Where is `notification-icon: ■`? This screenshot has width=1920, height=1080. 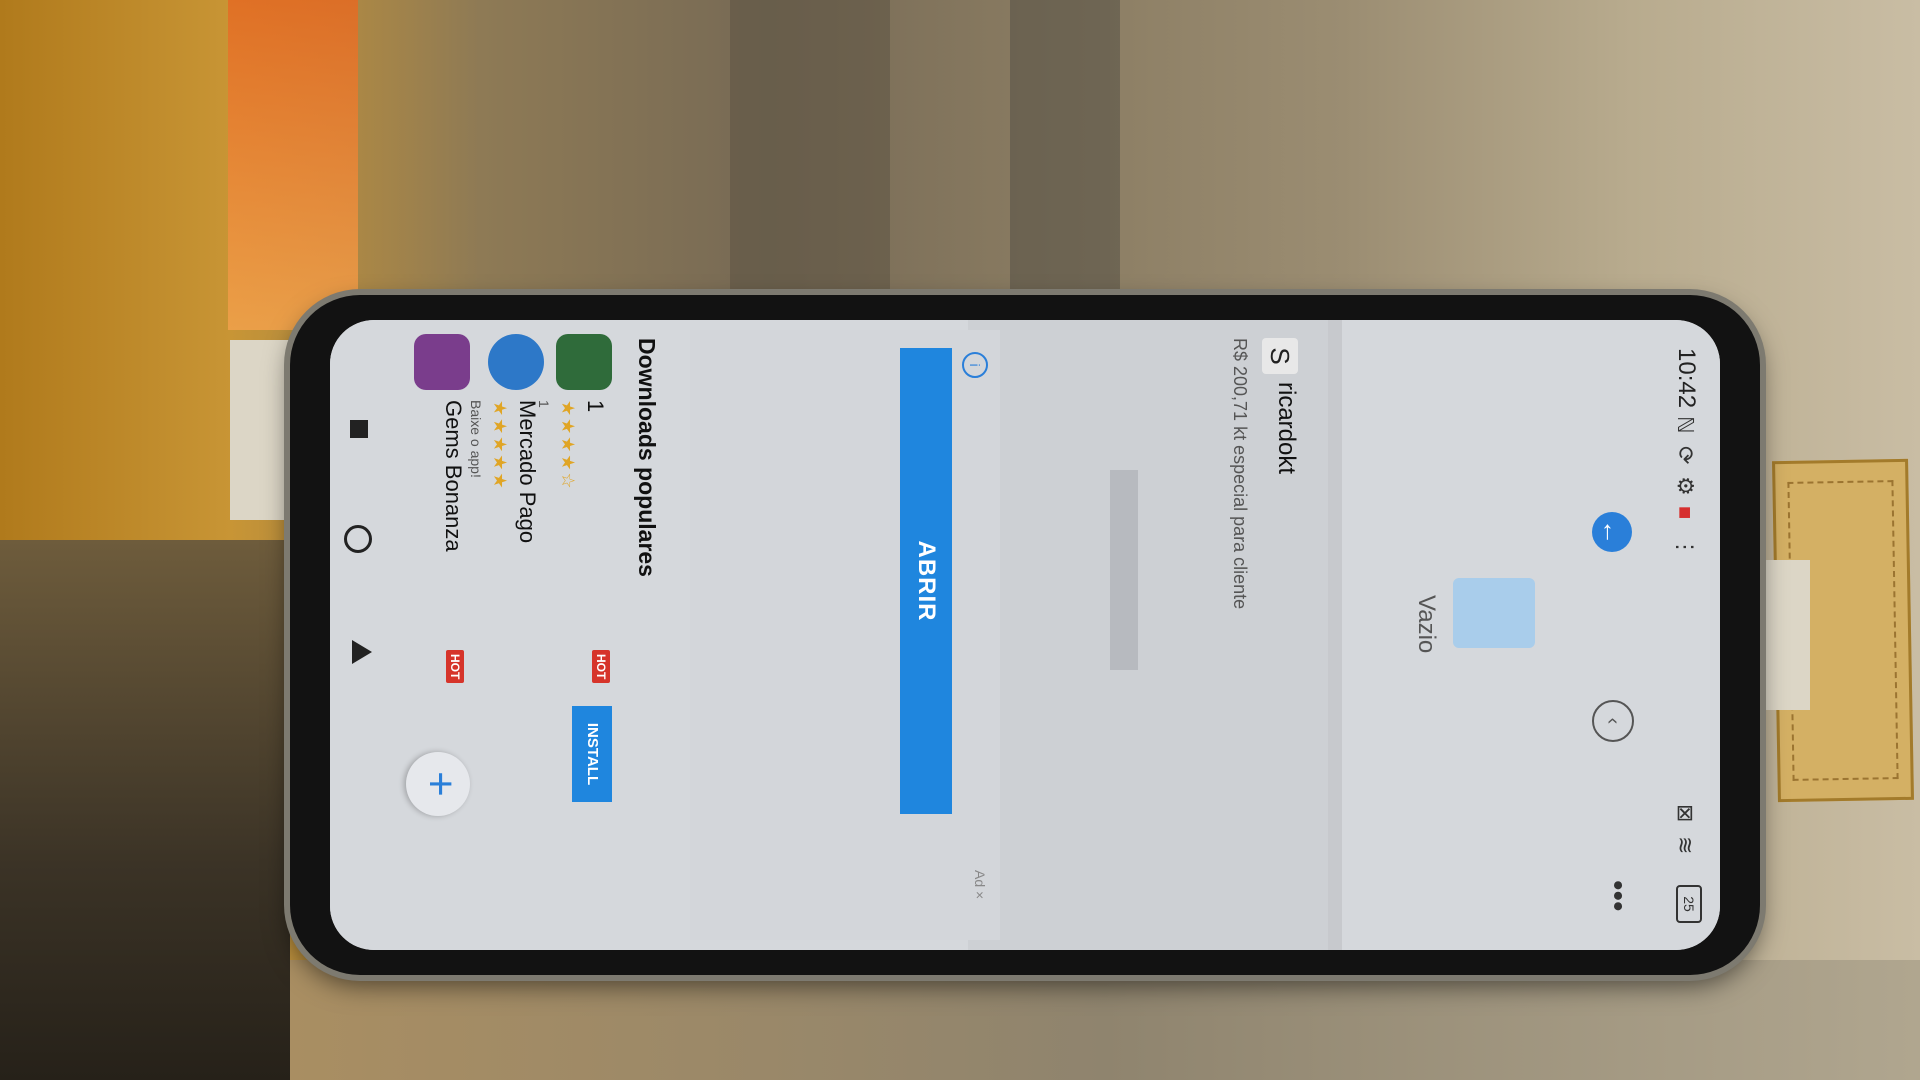 notification-icon: ■ is located at coordinates (1685, 513).